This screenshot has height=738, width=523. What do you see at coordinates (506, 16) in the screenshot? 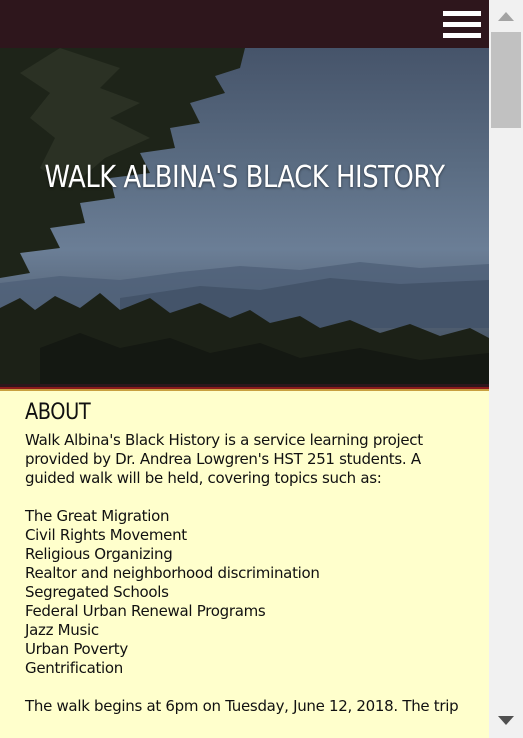
I see `scroll-up-arrow-icon` at bounding box center [506, 16].